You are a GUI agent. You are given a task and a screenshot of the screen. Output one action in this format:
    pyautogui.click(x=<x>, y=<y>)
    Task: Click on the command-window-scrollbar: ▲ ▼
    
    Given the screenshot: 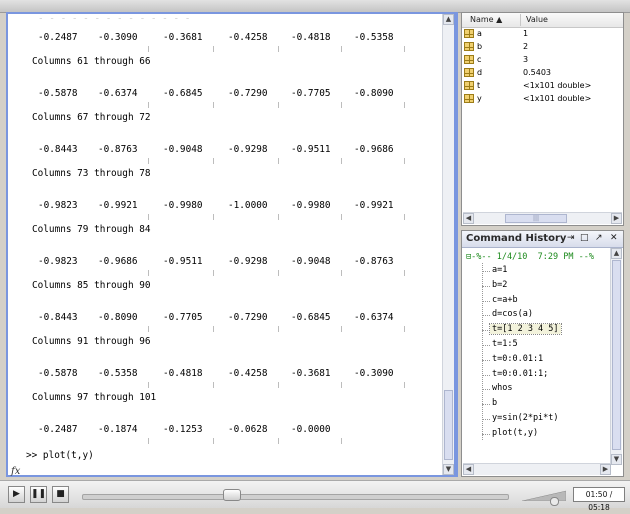 What is the action you would take?
    pyautogui.click(x=448, y=244)
    